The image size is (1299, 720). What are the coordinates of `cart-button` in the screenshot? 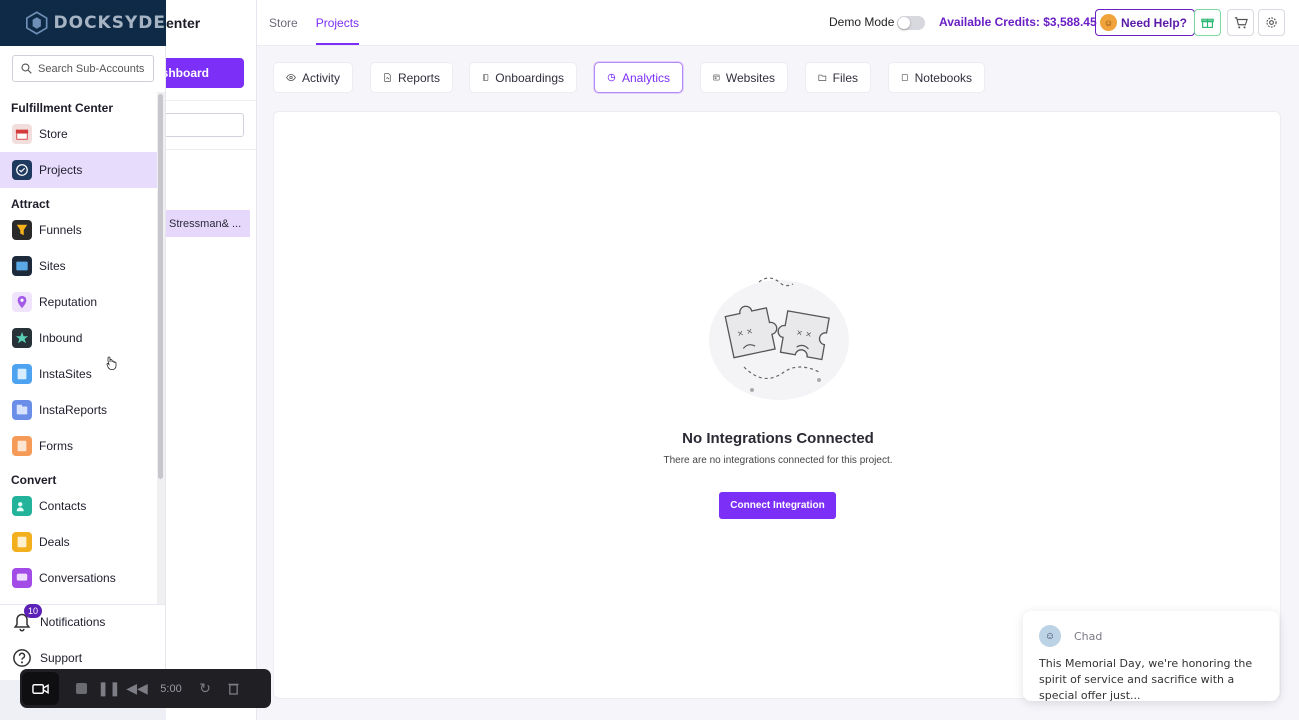 It's located at (1240, 22).